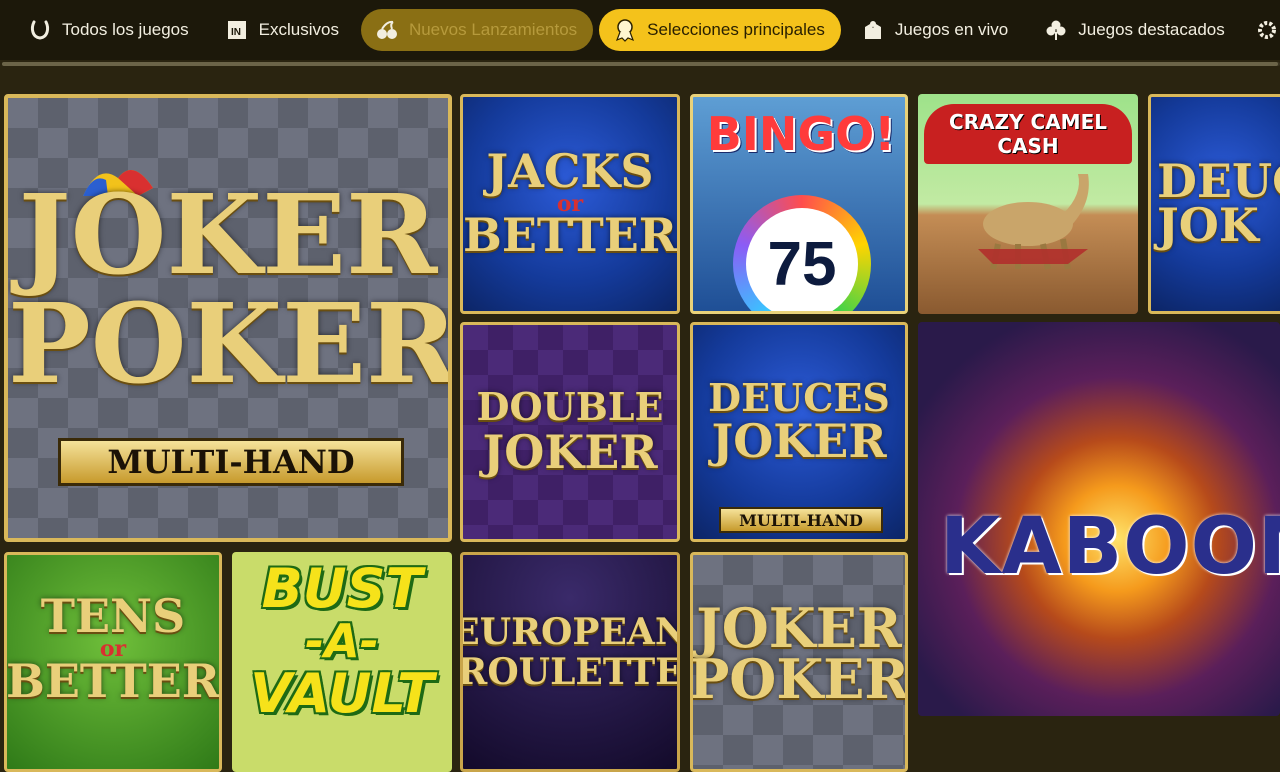 The image size is (1280, 772). I want to click on bingo-ball-number: 75, so click(802, 259).